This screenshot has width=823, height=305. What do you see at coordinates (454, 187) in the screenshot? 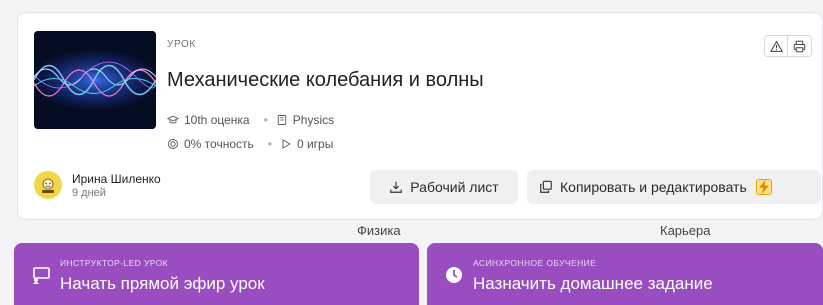
I see `worksheet-label: Рабочий лист` at bounding box center [454, 187].